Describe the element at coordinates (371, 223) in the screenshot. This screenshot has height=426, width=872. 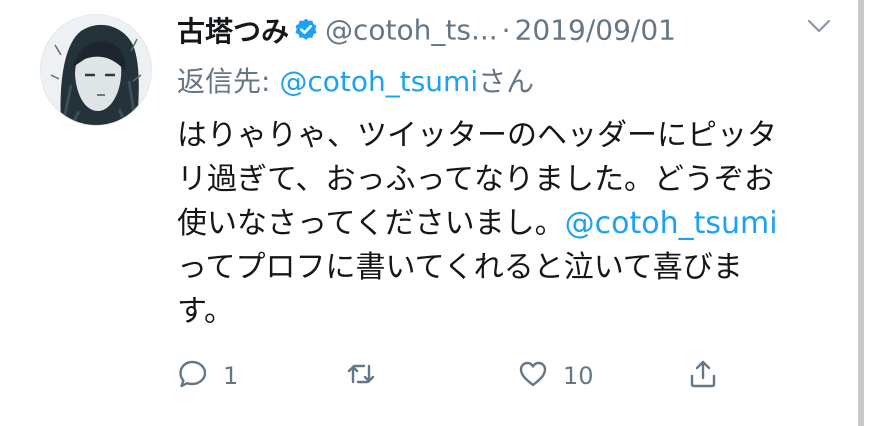
I see `tweet-text-segment: 使いなさってくださいまし。` at that location.